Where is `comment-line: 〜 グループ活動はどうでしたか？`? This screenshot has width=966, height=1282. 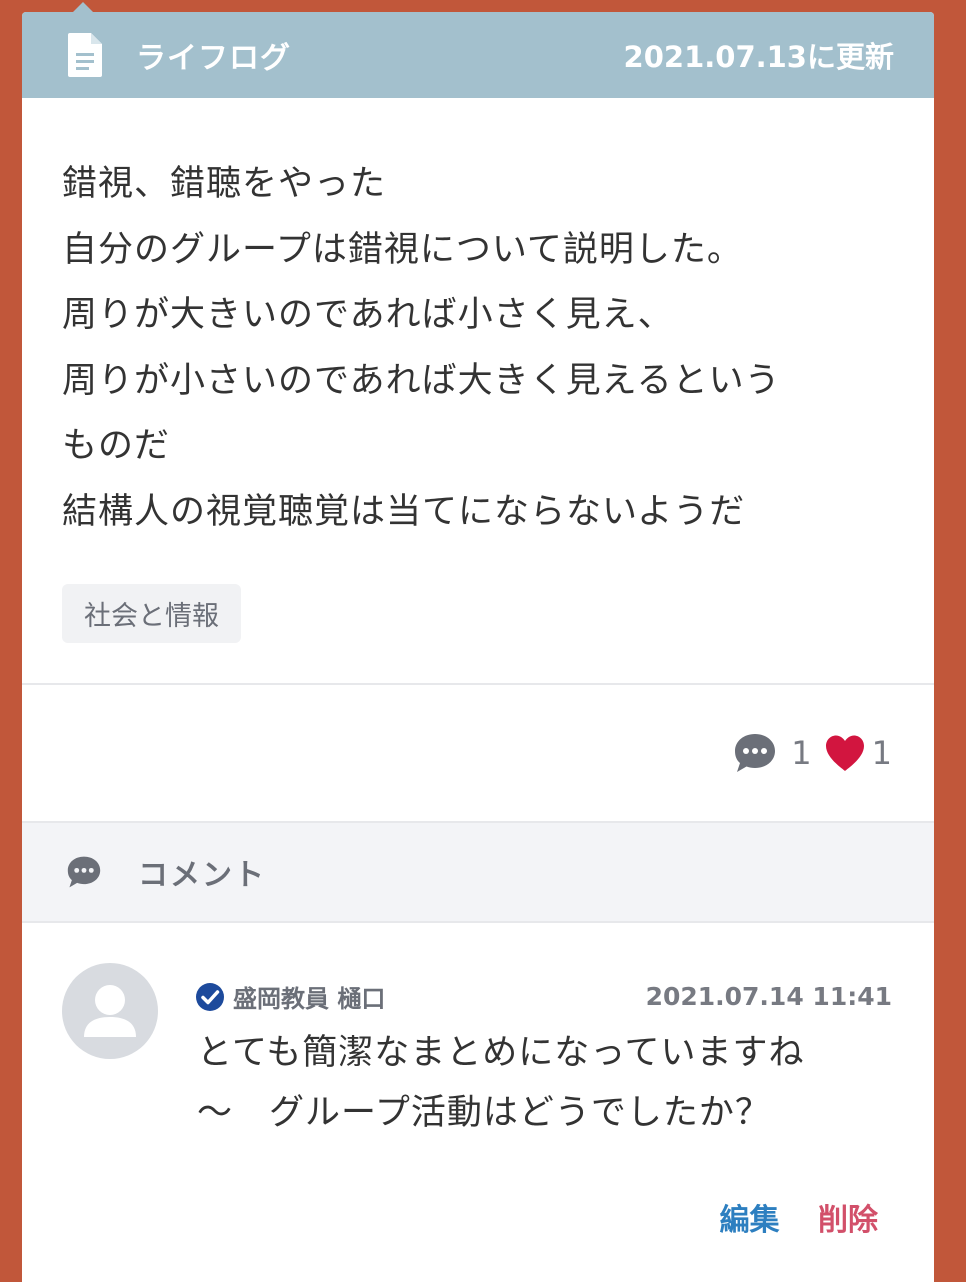 comment-line: 〜 グループ活動はどうでしたか？ is located at coordinates (484, 1113).